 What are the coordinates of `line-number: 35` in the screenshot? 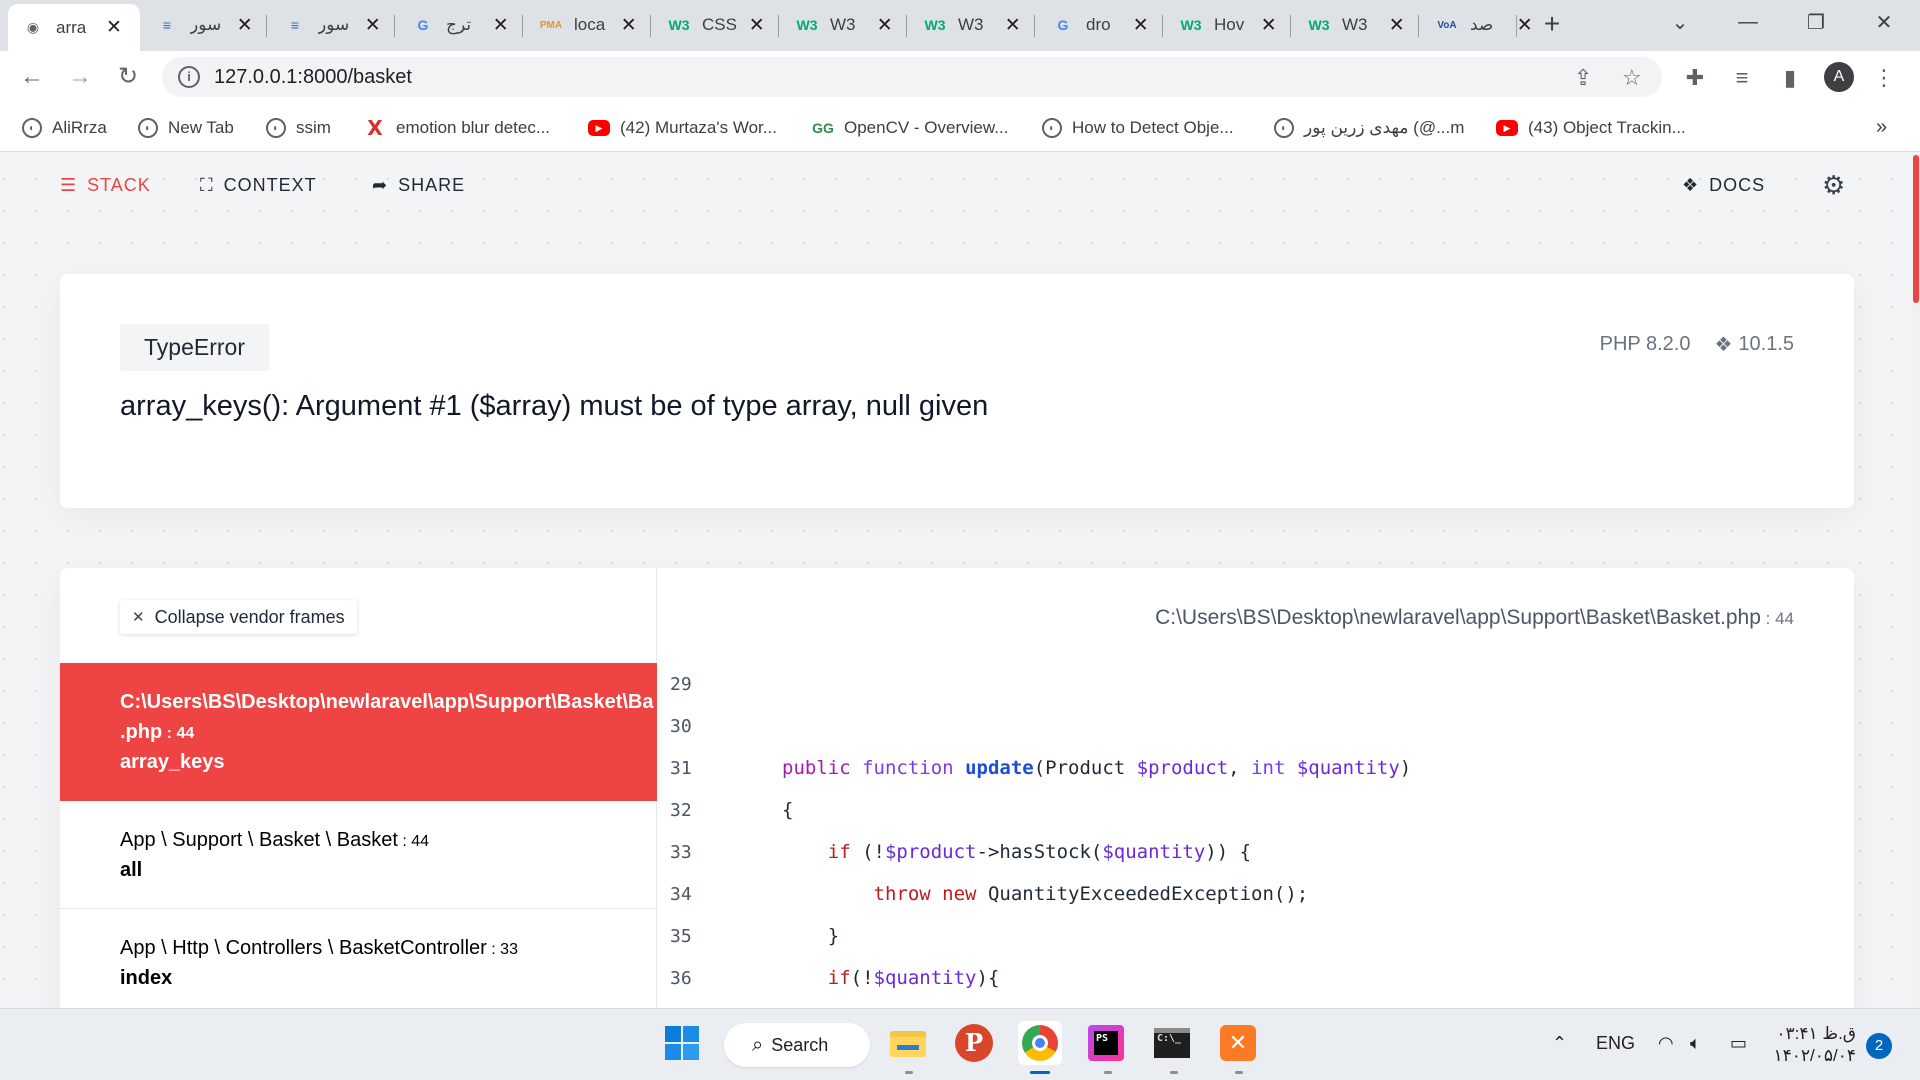 It's located at (683, 936).